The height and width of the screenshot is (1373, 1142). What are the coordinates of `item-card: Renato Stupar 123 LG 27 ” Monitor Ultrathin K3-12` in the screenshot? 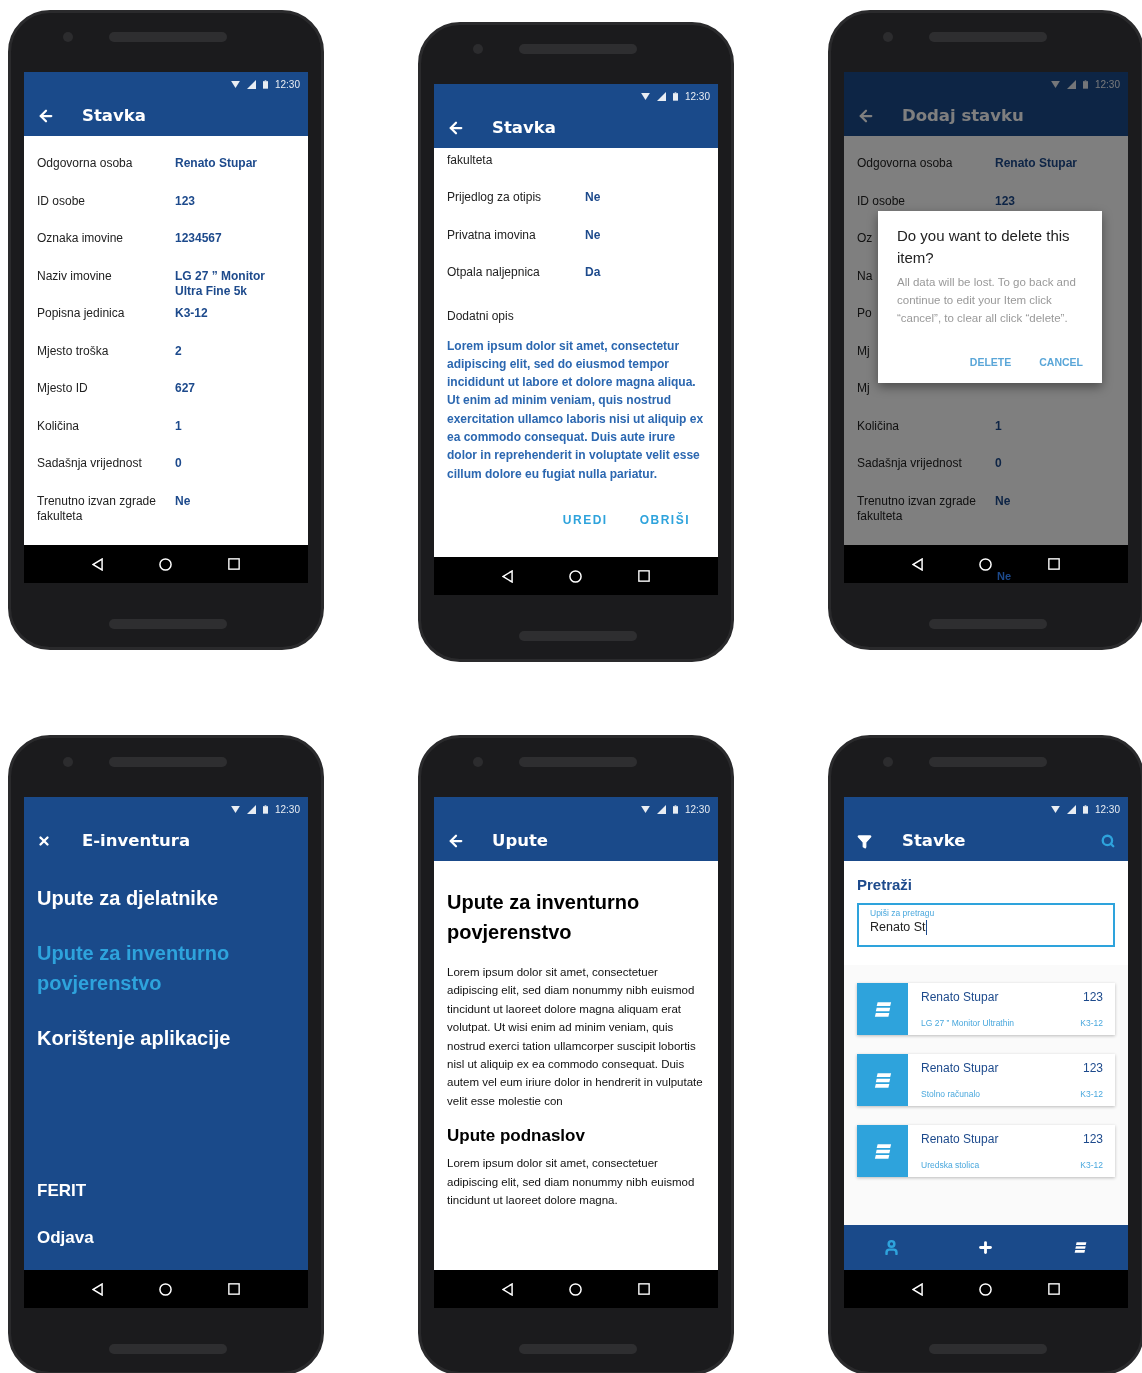 It's located at (986, 1009).